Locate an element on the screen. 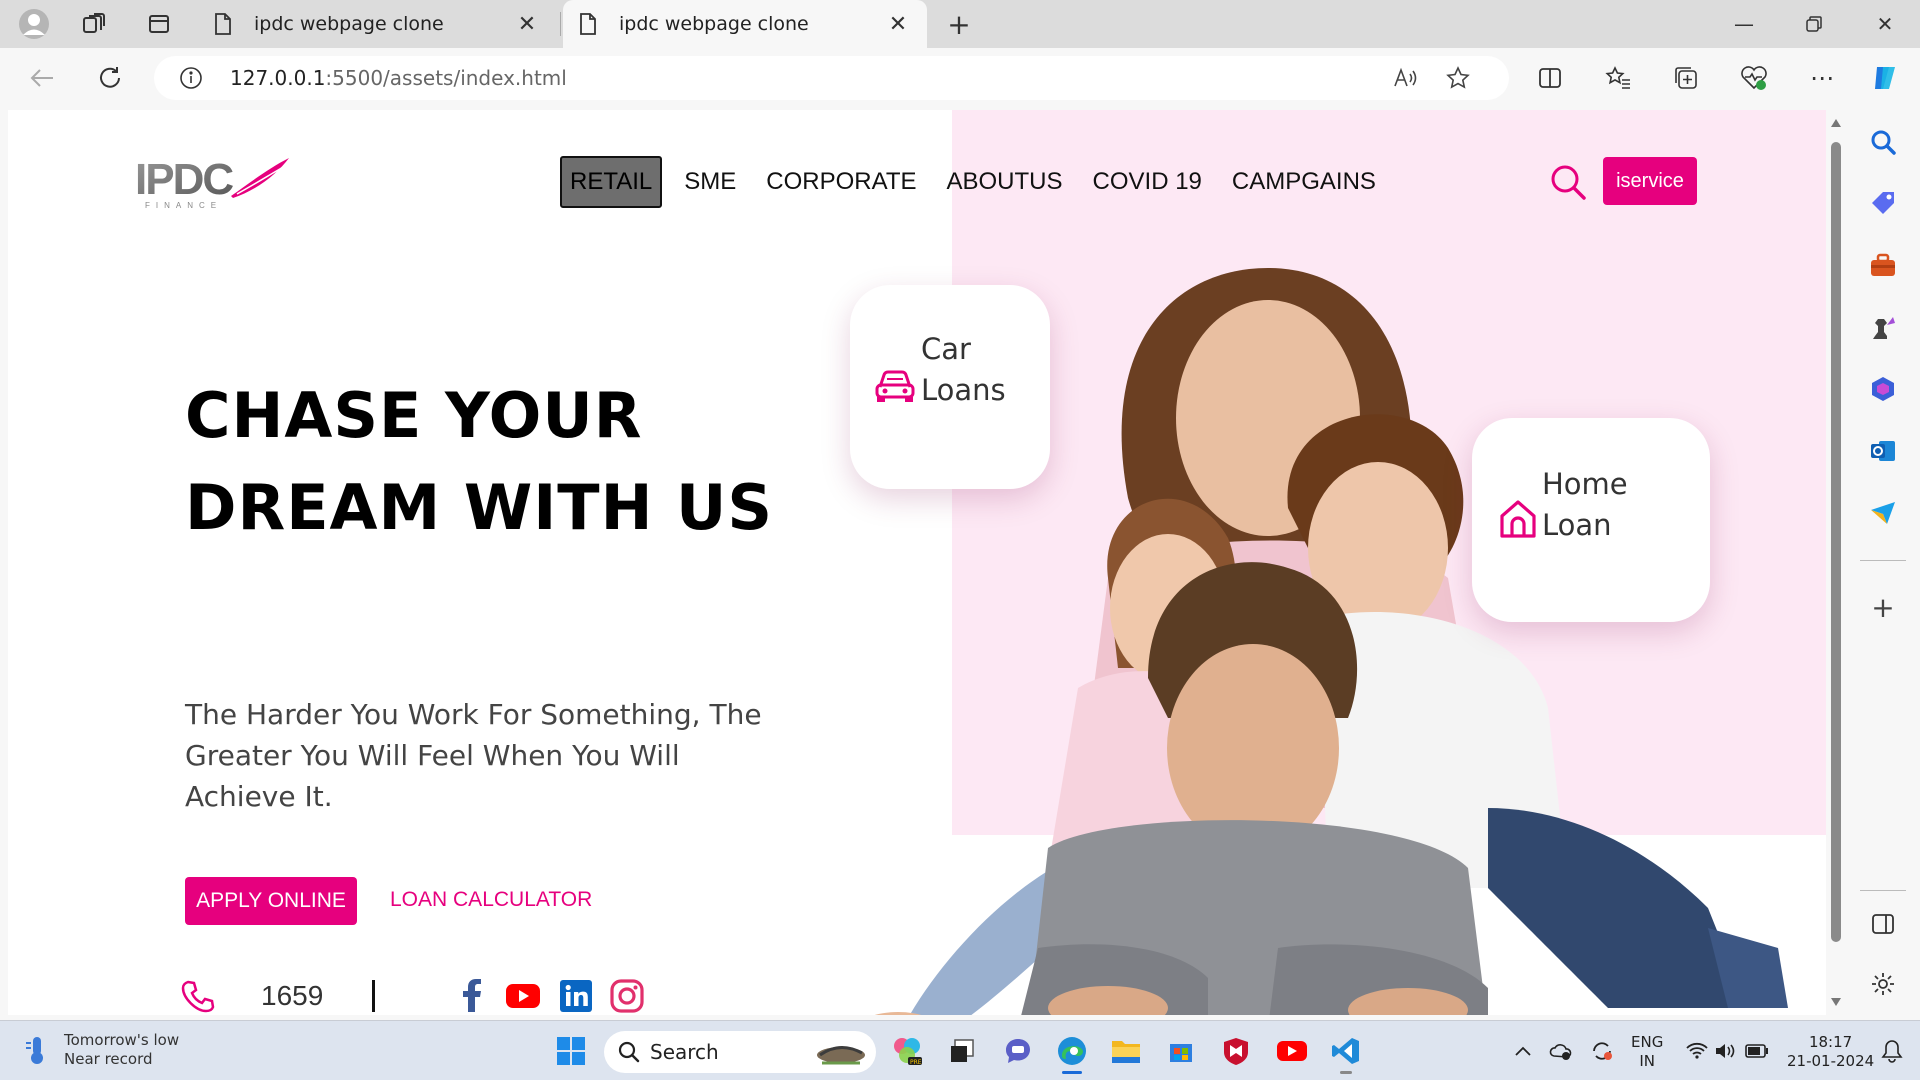  favorites-icon is located at coordinates (1618, 78).